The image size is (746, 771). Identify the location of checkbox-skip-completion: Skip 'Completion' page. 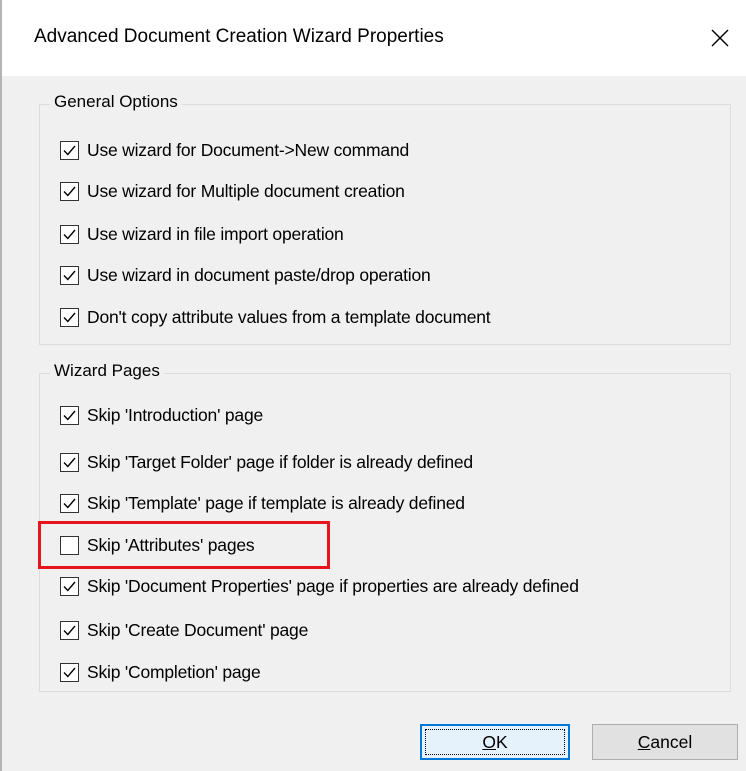
(160, 672).